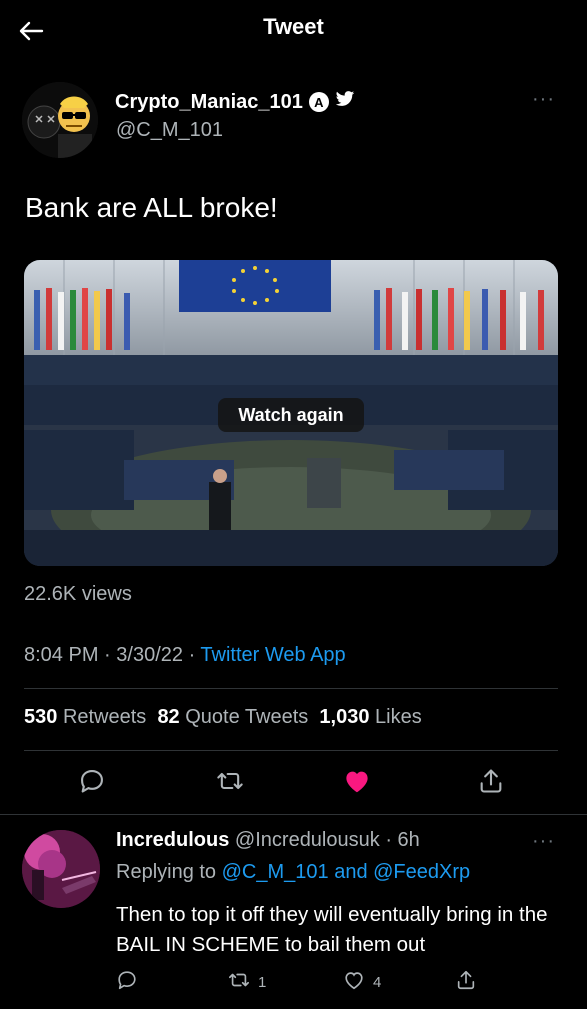  Describe the element at coordinates (41, 717) in the screenshot. I see `retweets-count: 530` at that location.